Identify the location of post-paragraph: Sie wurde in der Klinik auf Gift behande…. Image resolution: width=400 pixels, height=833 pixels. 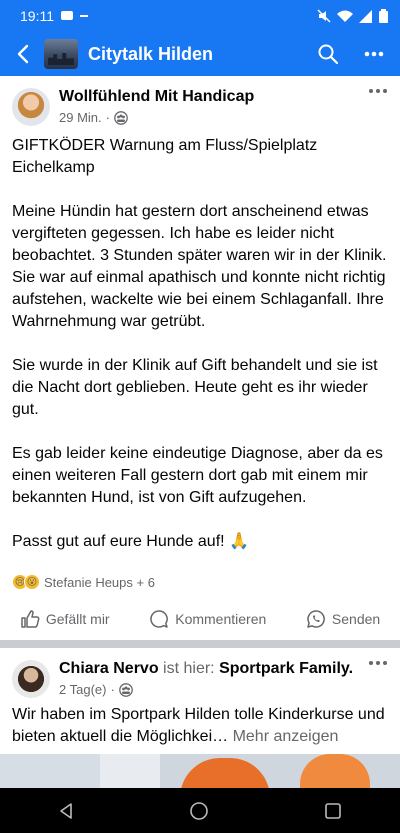
(195, 387).